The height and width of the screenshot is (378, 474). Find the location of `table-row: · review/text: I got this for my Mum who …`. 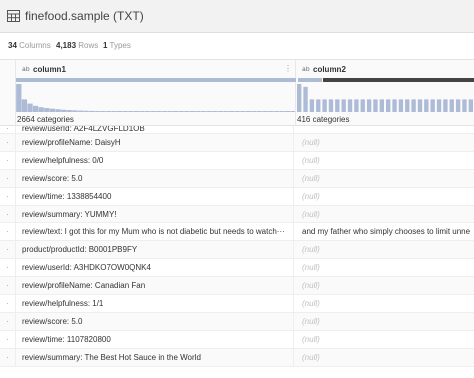

table-row: · review/text: I got this for my Mum who … is located at coordinates (237, 232).